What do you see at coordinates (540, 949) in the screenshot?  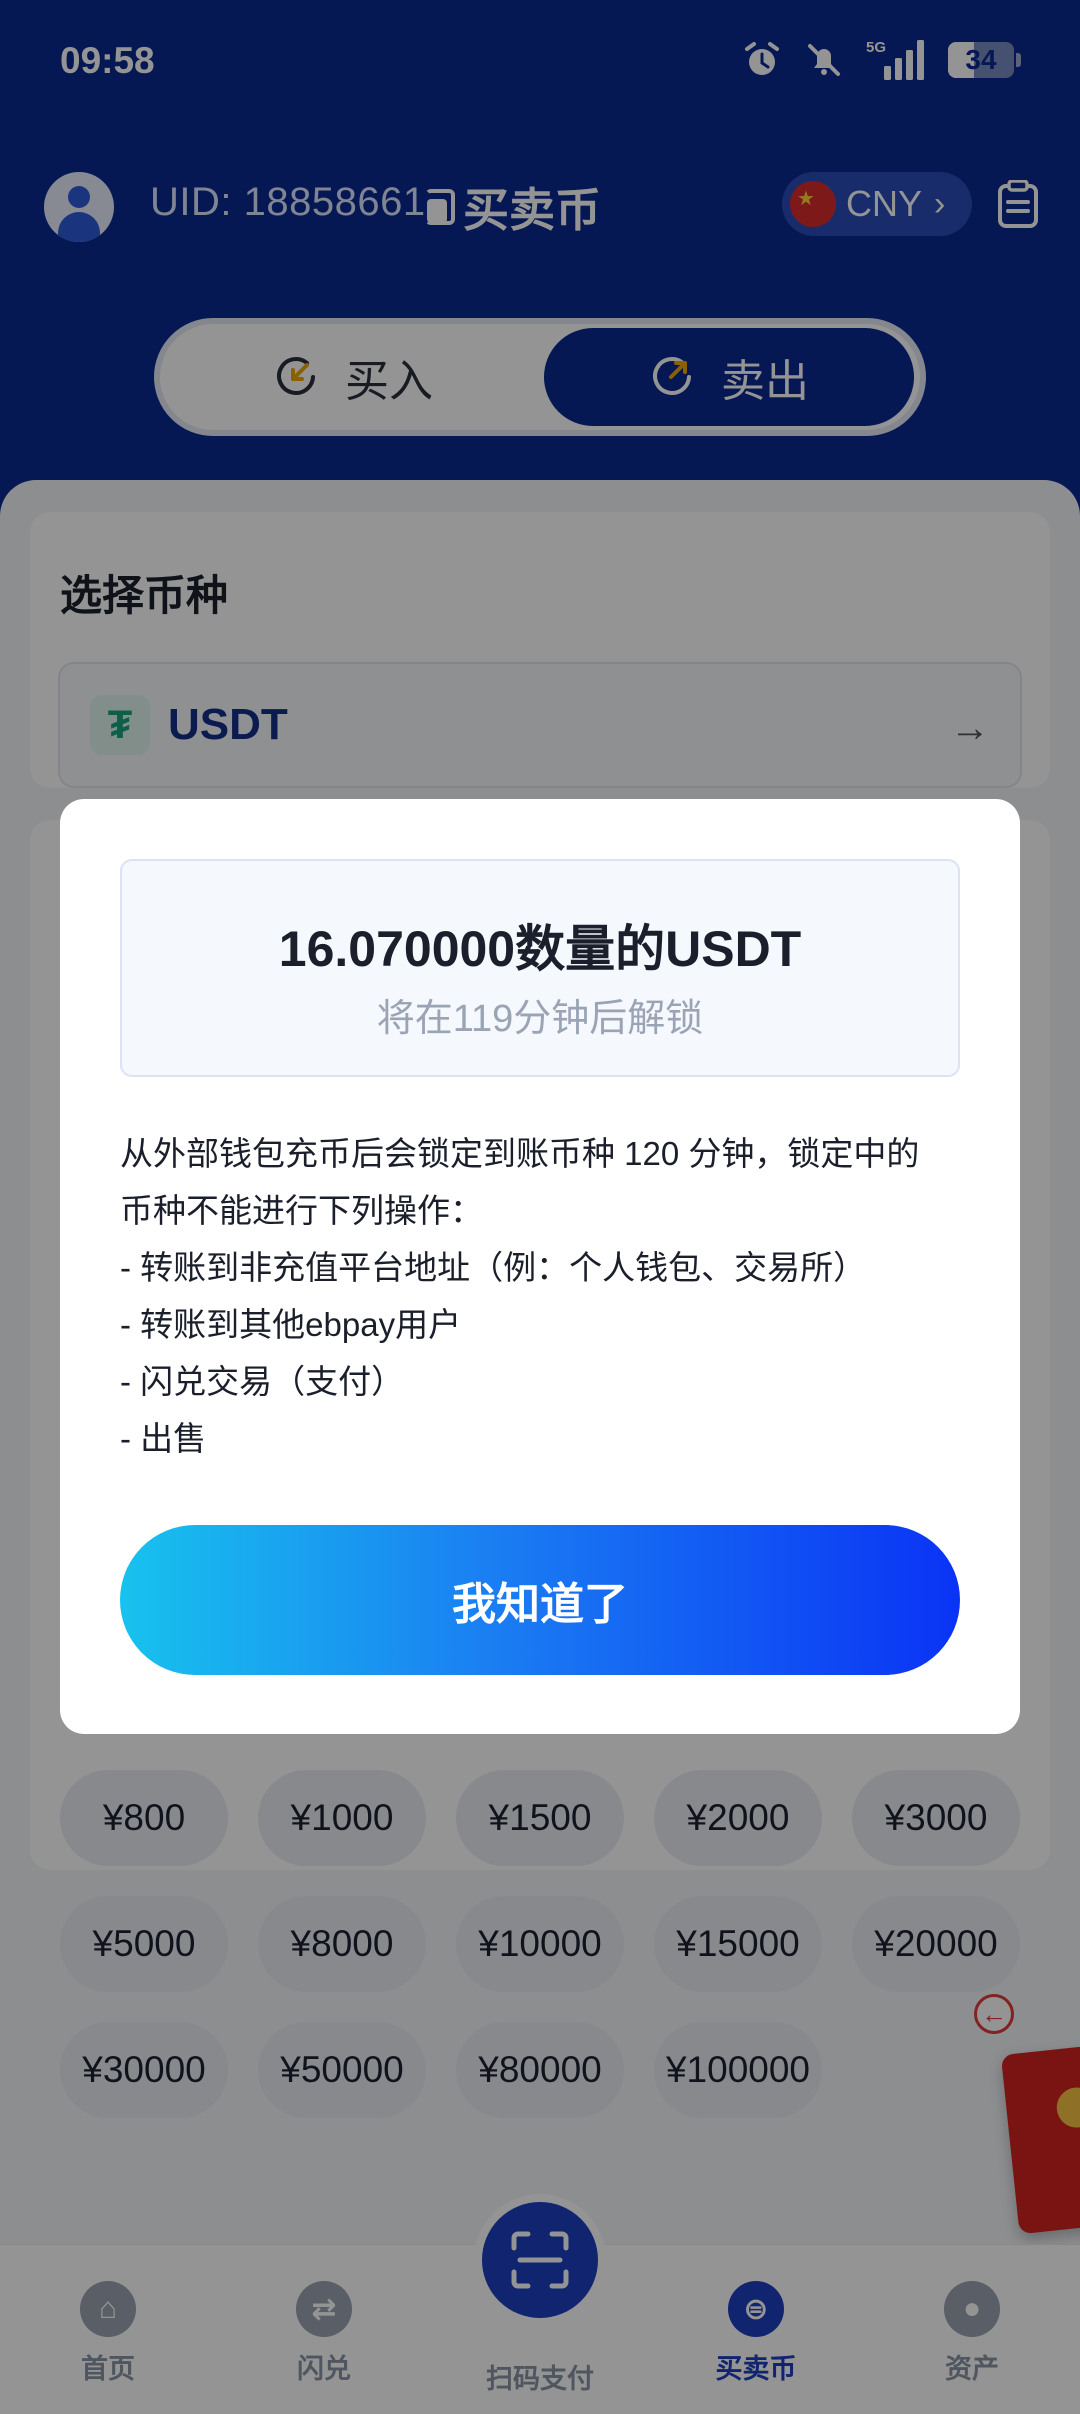 I see `locked-amount: 16.070000数量的USDT` at bounding box center [540, 949].